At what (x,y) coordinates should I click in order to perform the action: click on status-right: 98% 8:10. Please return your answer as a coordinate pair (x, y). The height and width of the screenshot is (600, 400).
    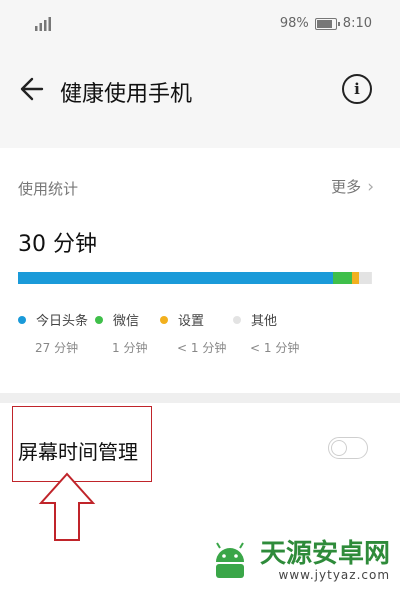
    Looking at the image, I should click on (326, 23).